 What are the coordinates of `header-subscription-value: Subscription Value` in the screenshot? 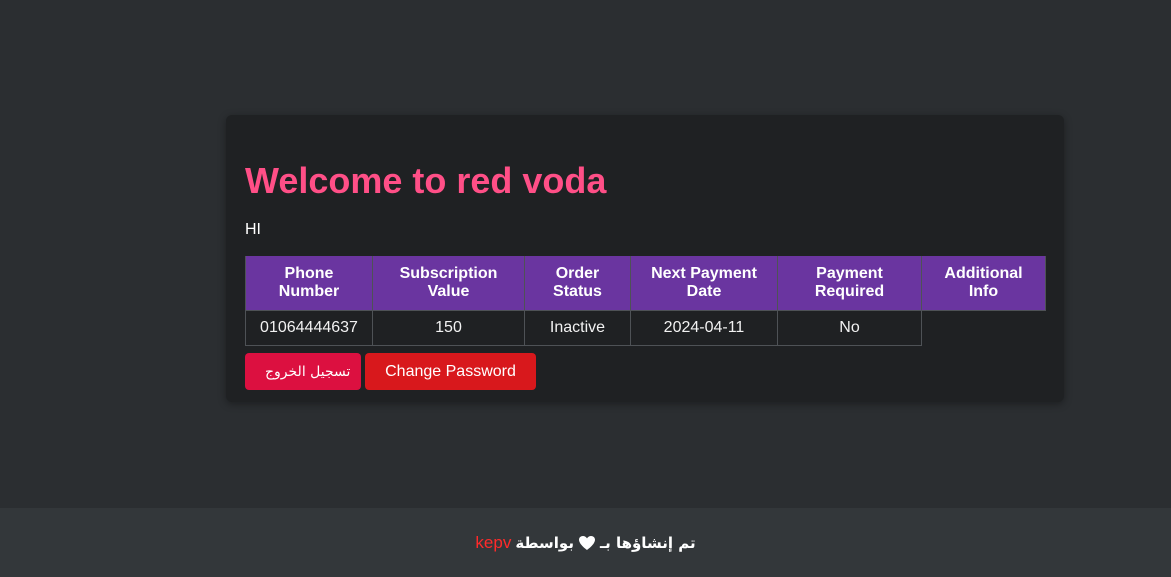 It's located at (448, 283).